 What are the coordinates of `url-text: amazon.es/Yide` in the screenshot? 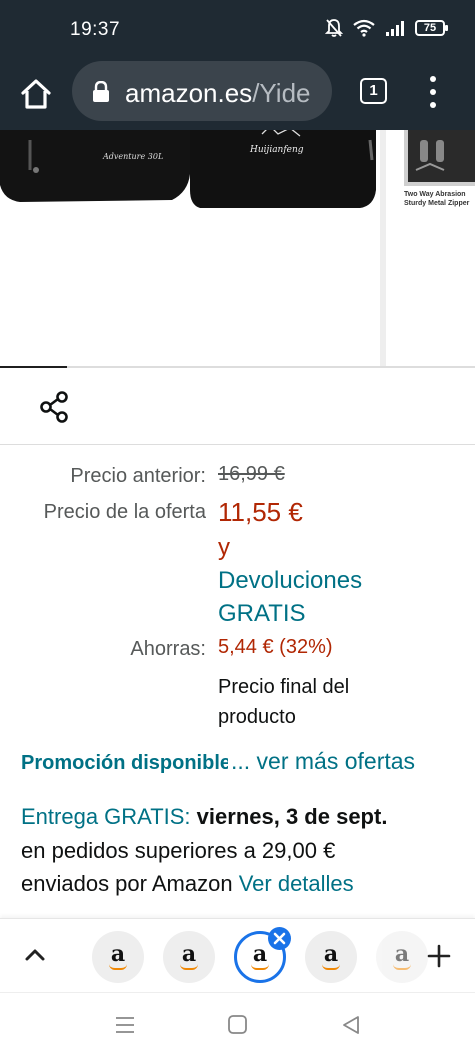 It's located at (217, 93).